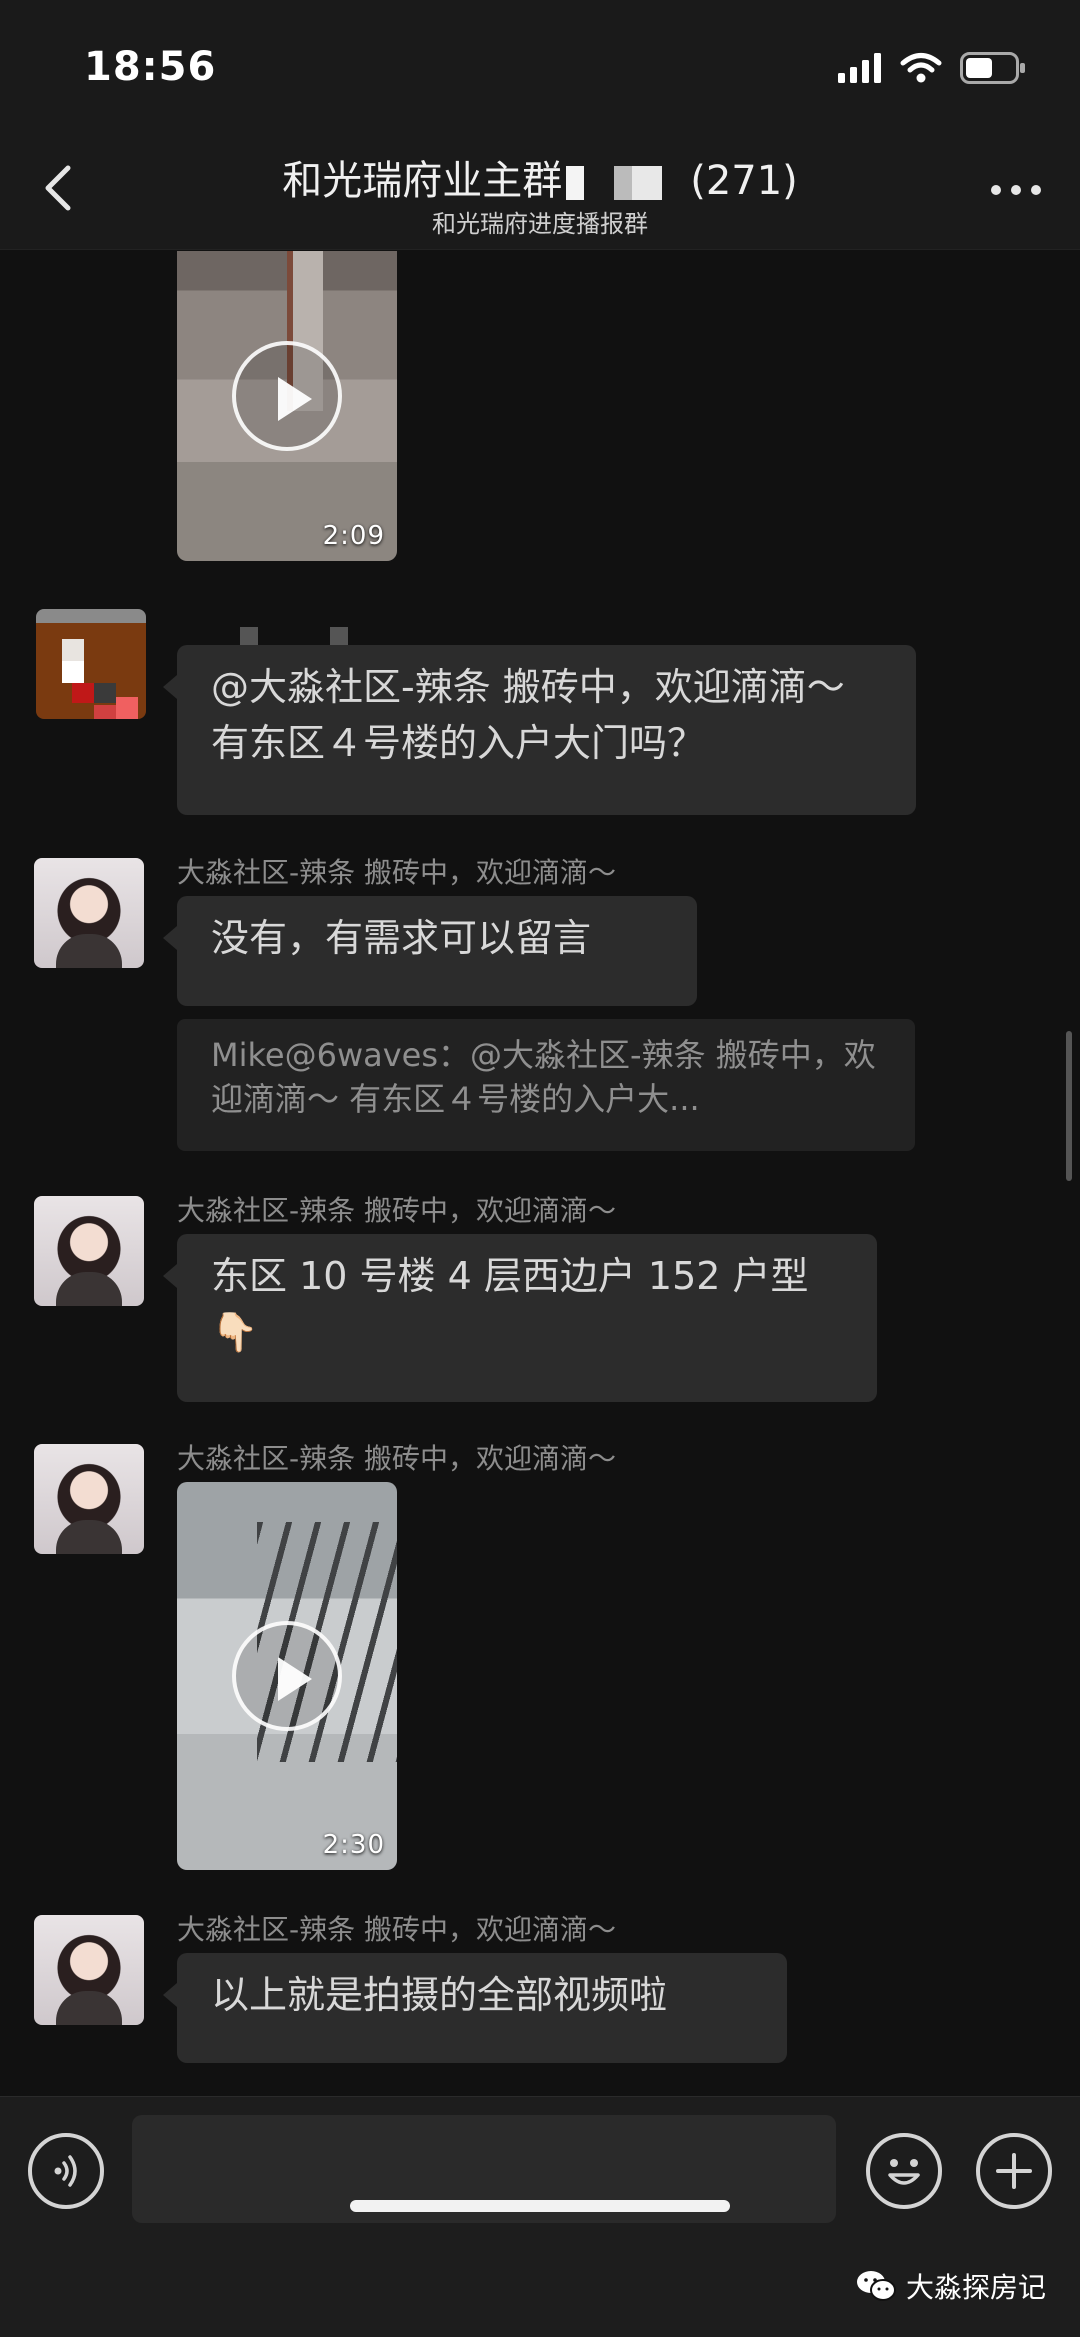 This screenshot has width=1080, height=2337. What do you see at coordinates (975, 2287) in the screenshot?
I see `watermark-text: 大淼探房记` at bounding box center [975, 2287].